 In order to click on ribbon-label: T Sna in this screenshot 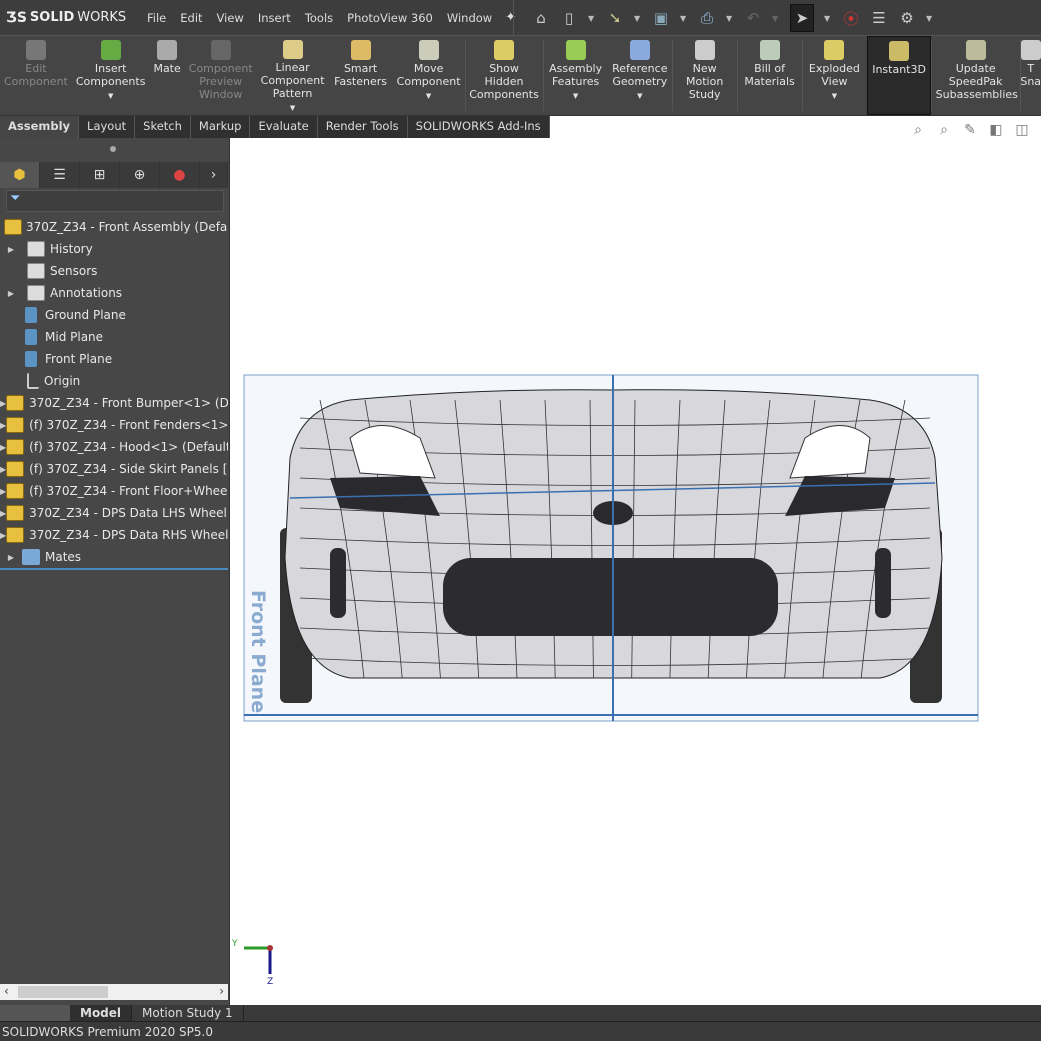, I will do `click(1030, 75)`.